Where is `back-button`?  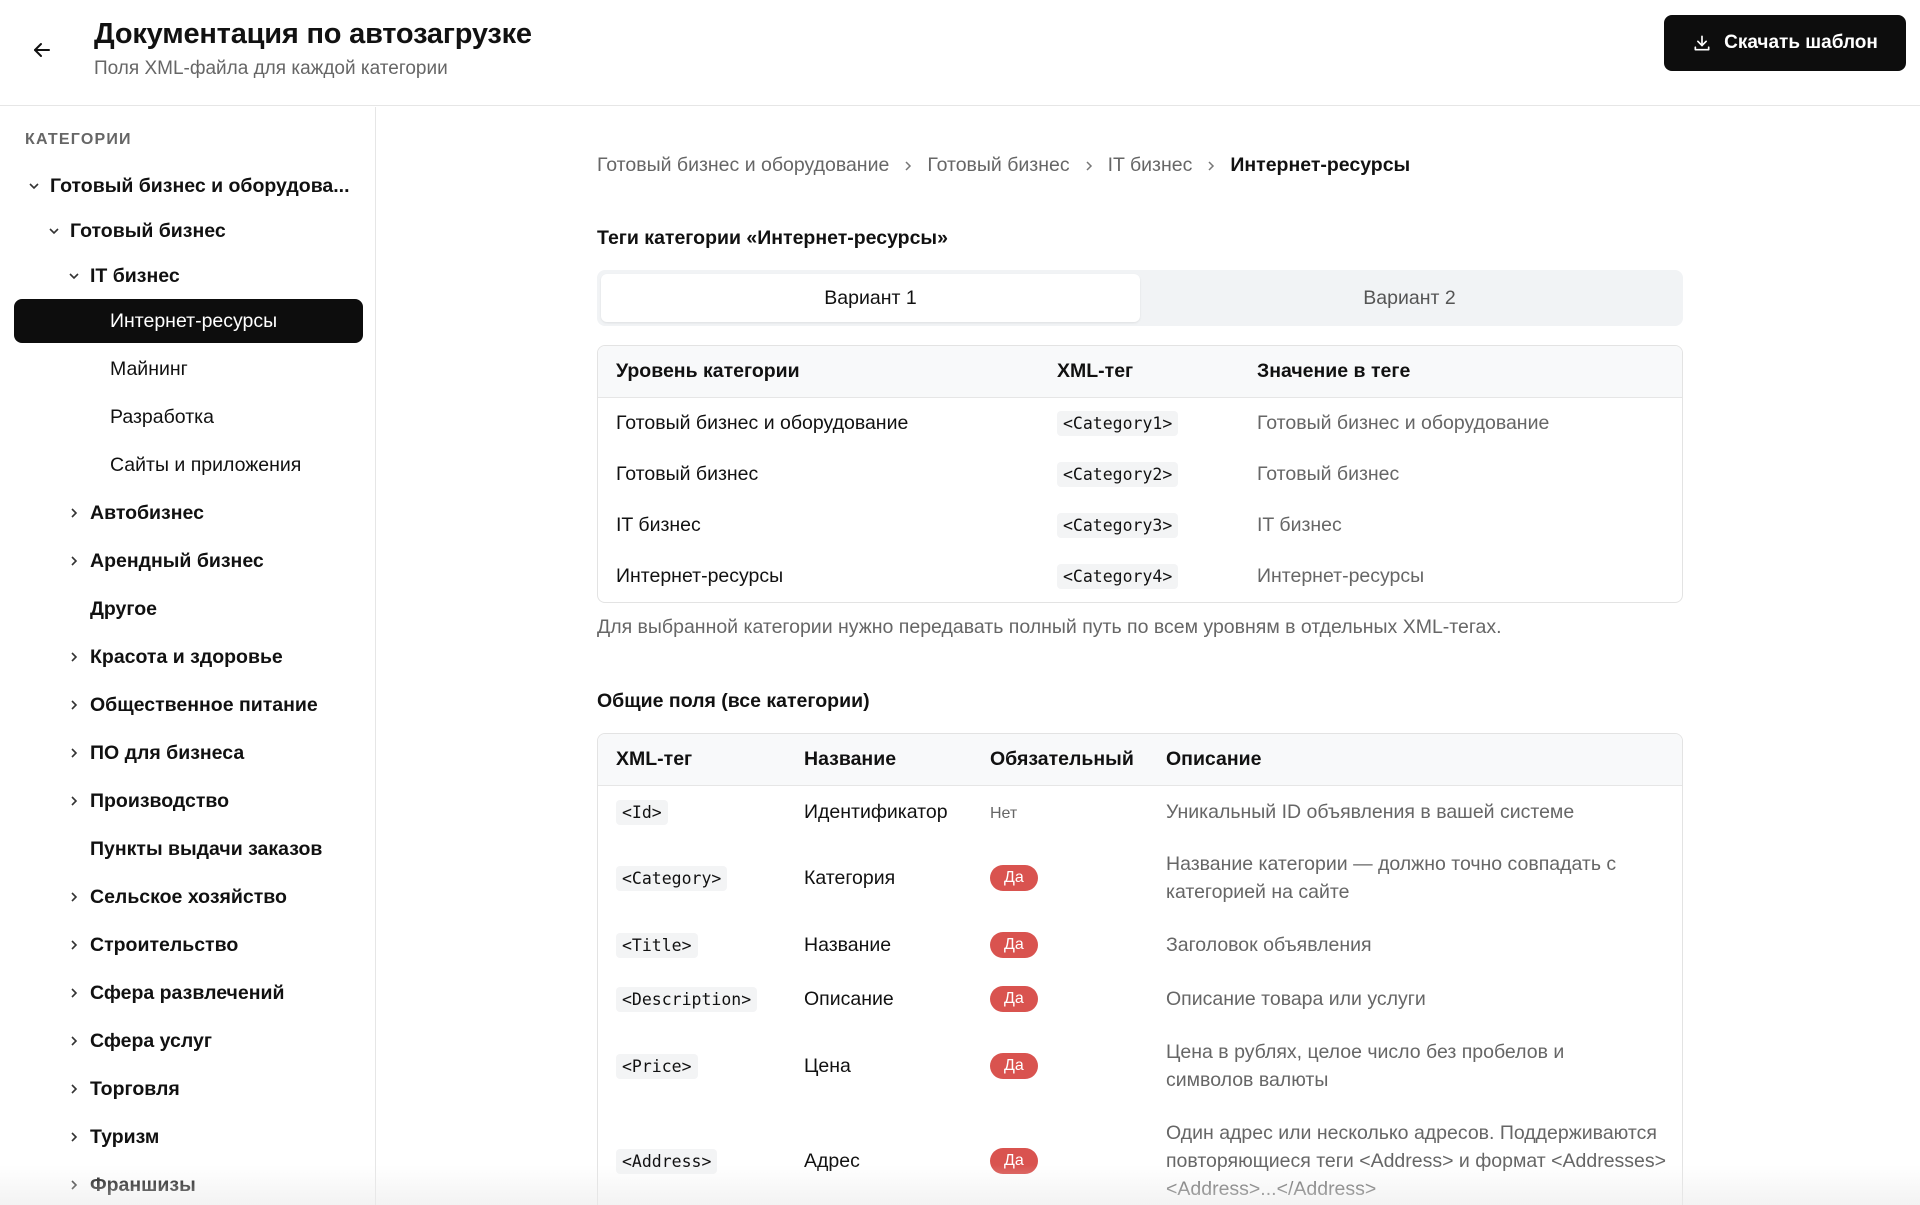
back-button is located at coordinates (42, 50).